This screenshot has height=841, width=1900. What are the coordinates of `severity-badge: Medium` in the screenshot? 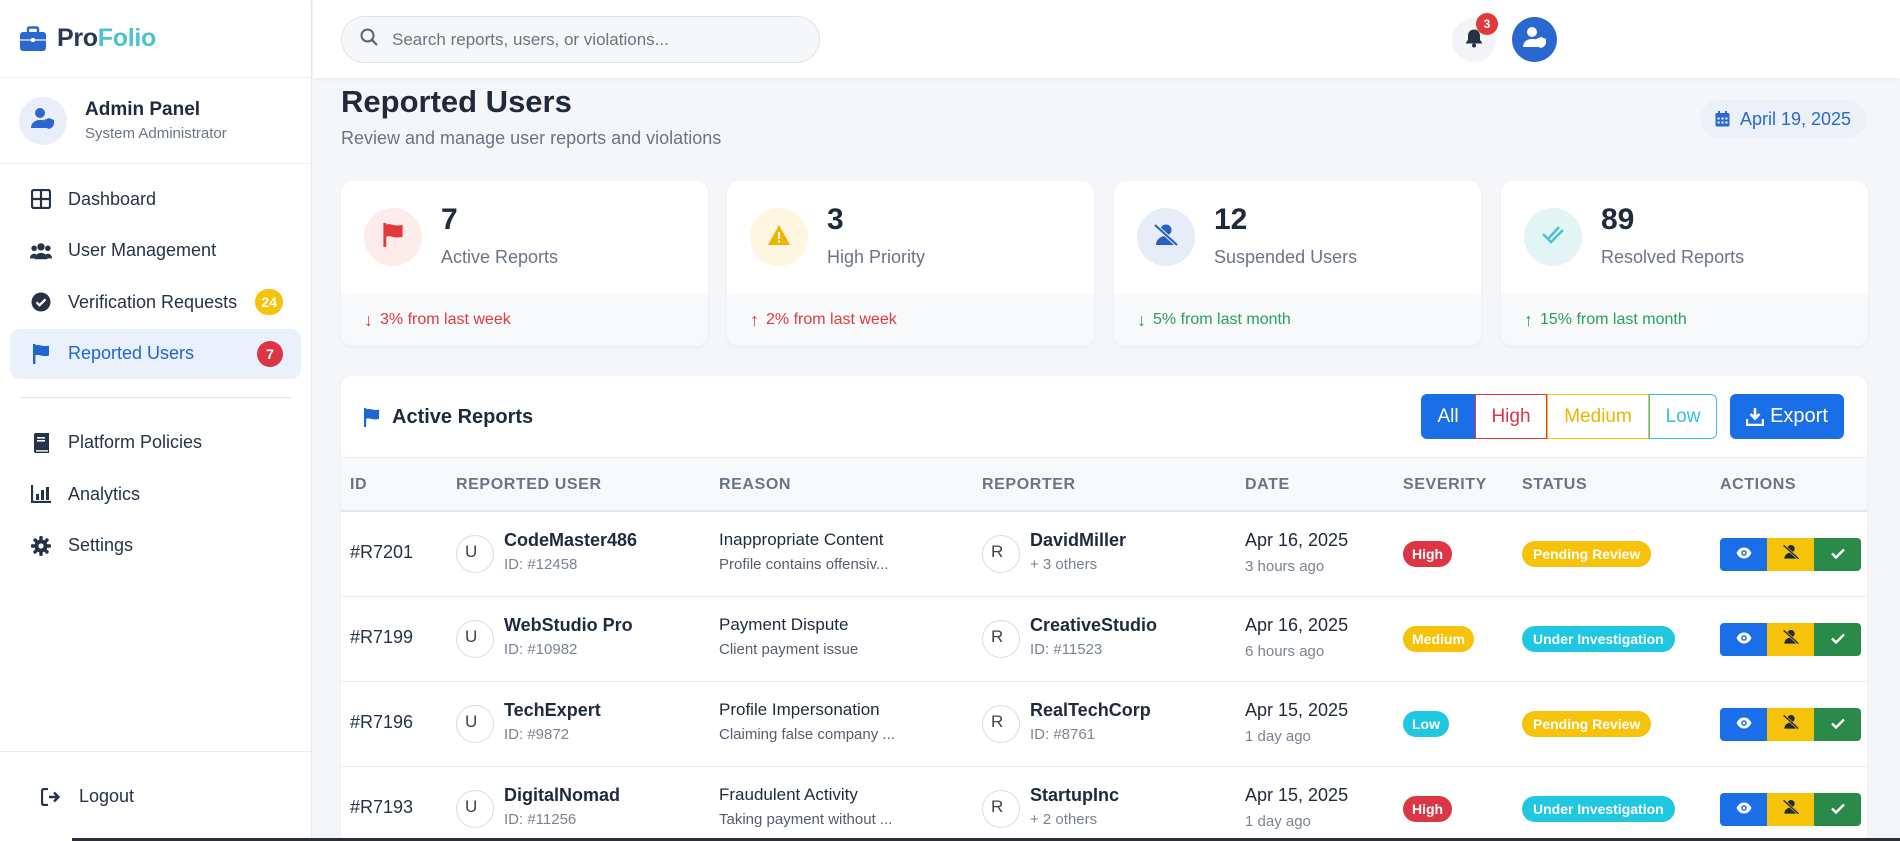 It's located at (1438, 639).